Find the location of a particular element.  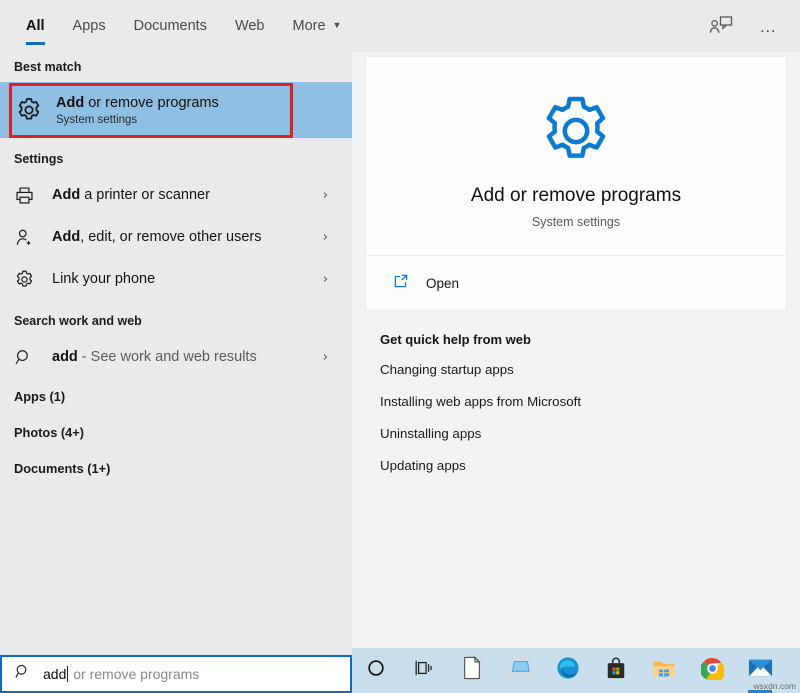

settings-item-label: Link your phone is located at coordinates (103, 279).